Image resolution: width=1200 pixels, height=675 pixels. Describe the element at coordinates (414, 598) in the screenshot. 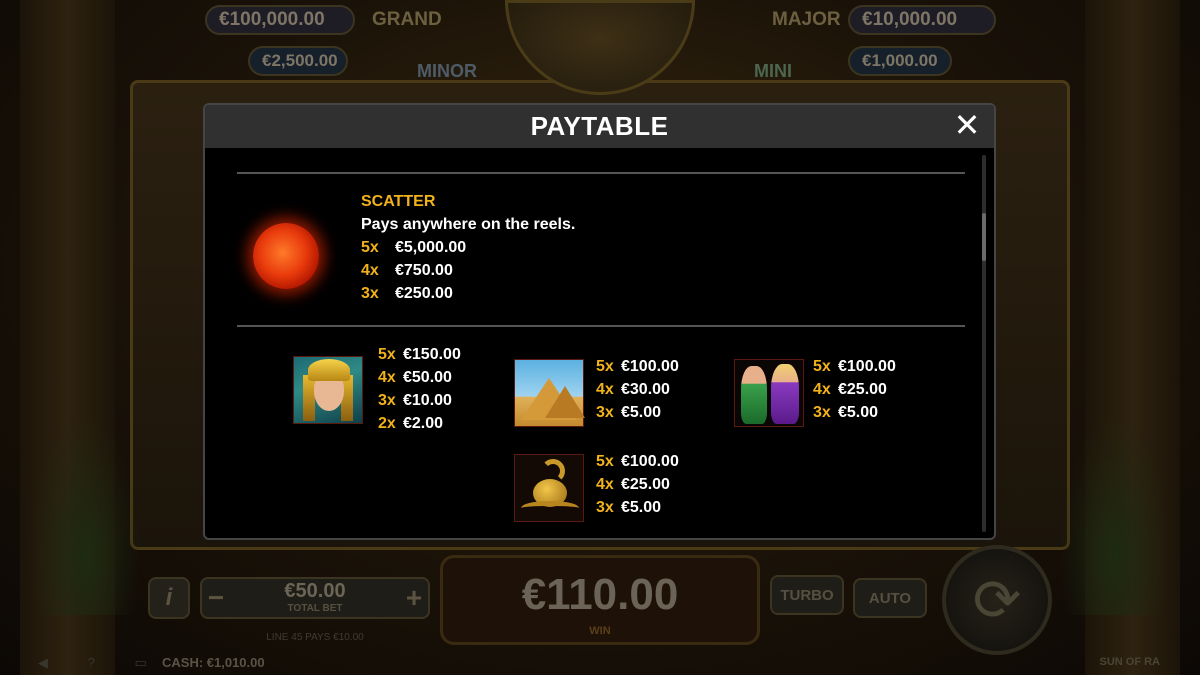

I see `bet-increase-button: +` at that location.